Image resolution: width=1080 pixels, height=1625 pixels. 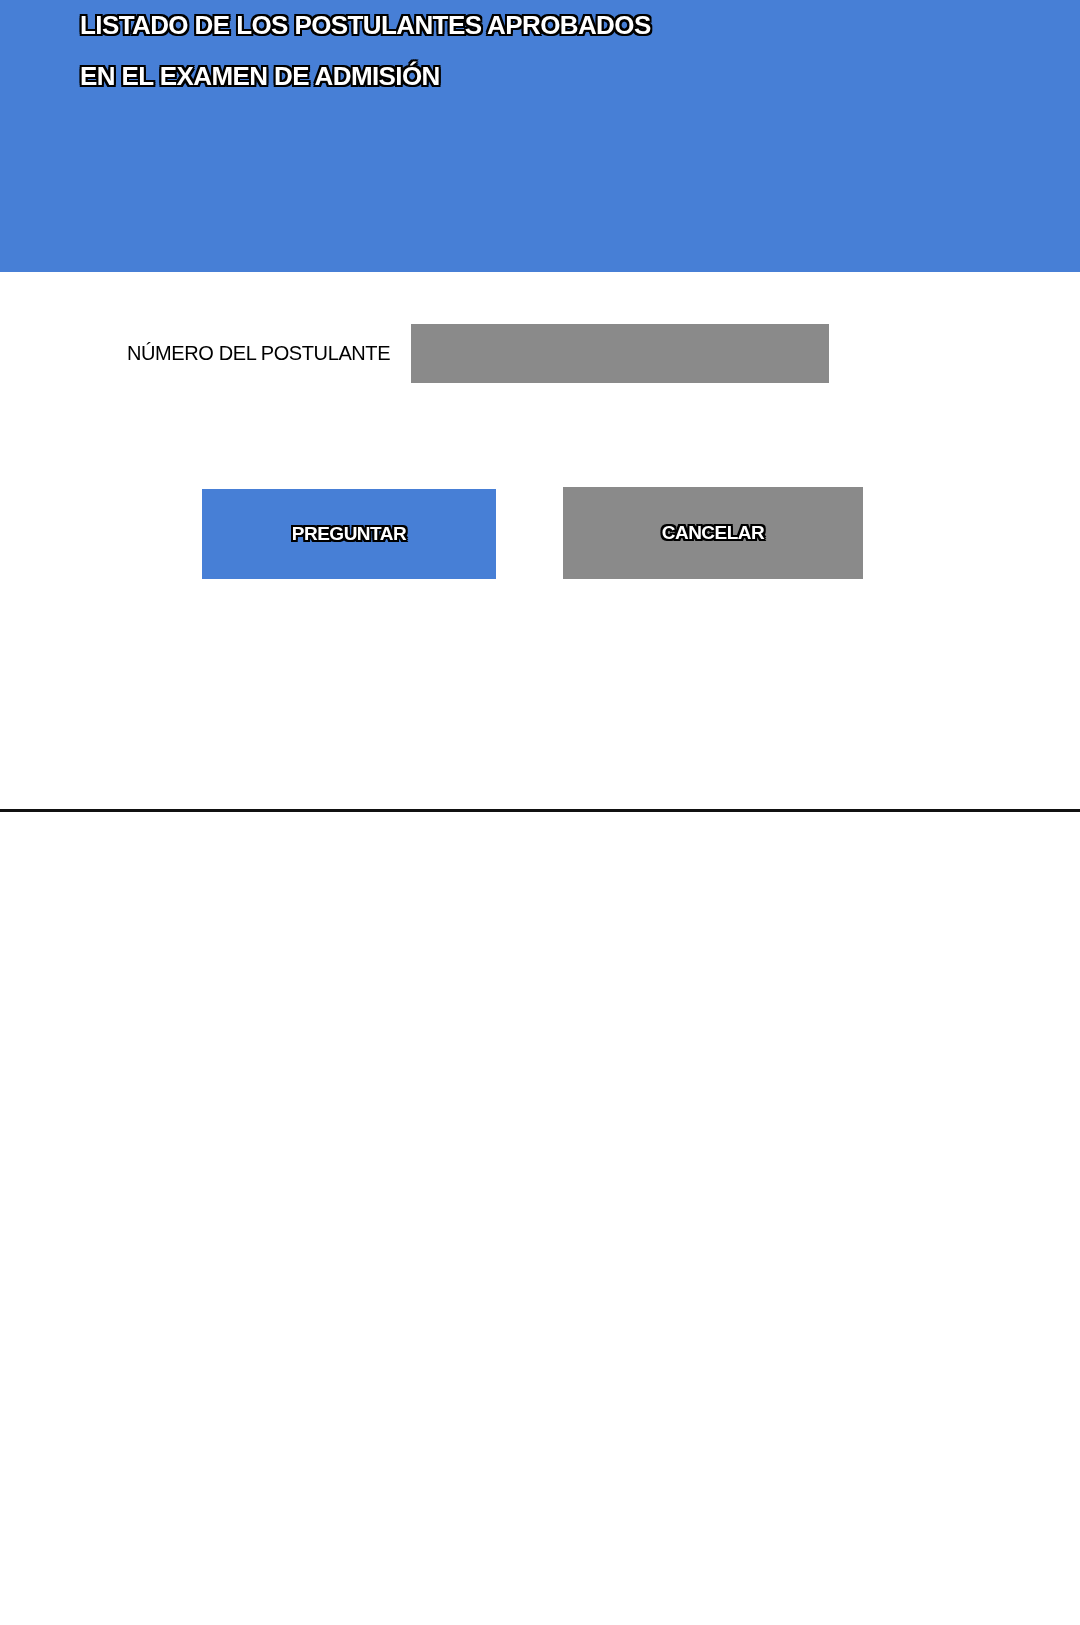 What do you see at coordinates (259, 353) in the screenshot?
I see `field-label: NÚMERO DEL POSTULANTE` at bounding box center [259, 353].